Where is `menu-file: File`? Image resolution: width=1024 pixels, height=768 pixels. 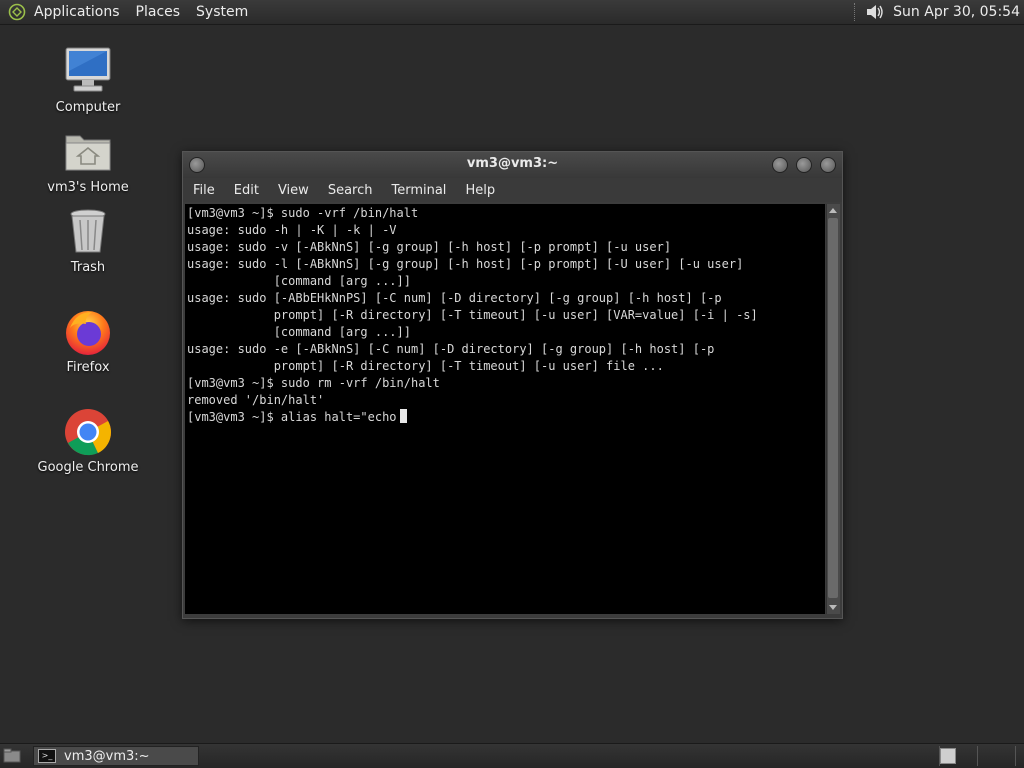 menu-file: File is located at coordinates (204, 190).